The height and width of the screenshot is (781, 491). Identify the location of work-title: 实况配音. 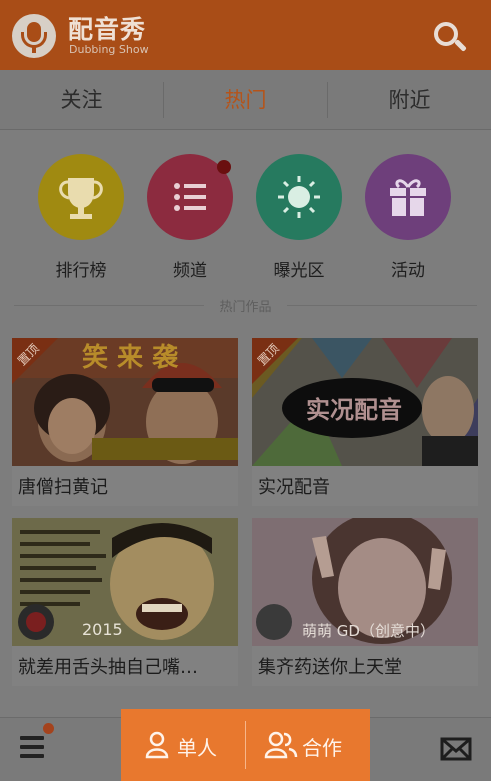
(294, 487).